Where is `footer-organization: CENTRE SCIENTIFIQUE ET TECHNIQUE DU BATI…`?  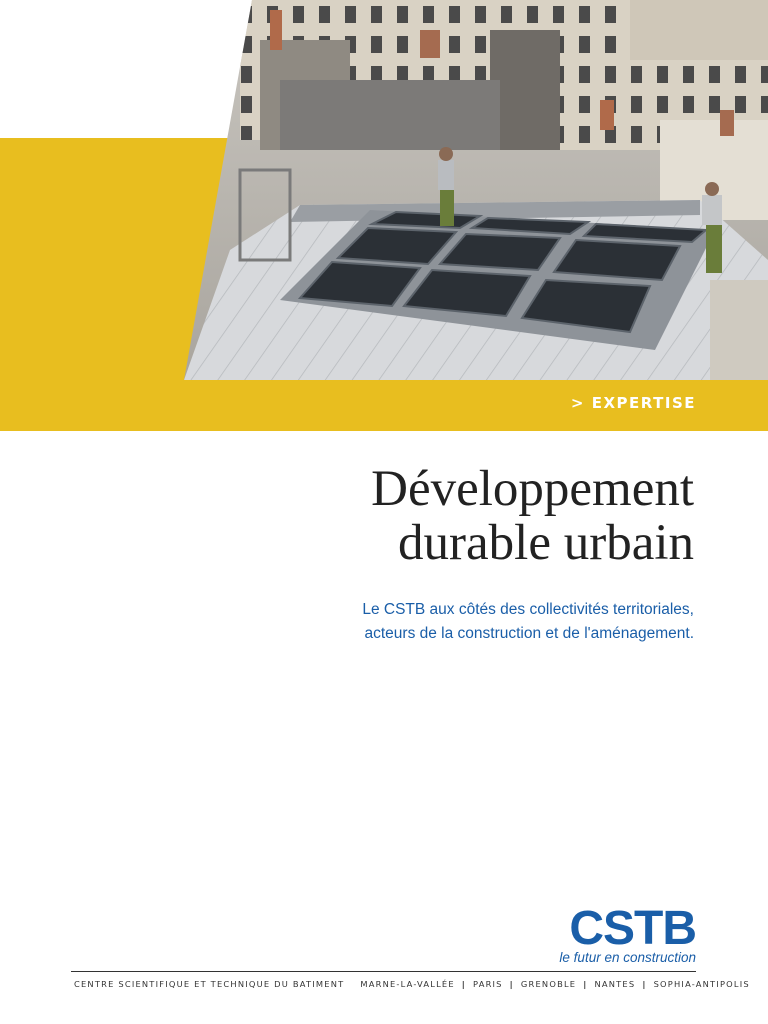 footer-organization: CENTRE SCIENTIFIQUE ET TECHNIQUE DU BATI… is located at coordinates (209, 984).